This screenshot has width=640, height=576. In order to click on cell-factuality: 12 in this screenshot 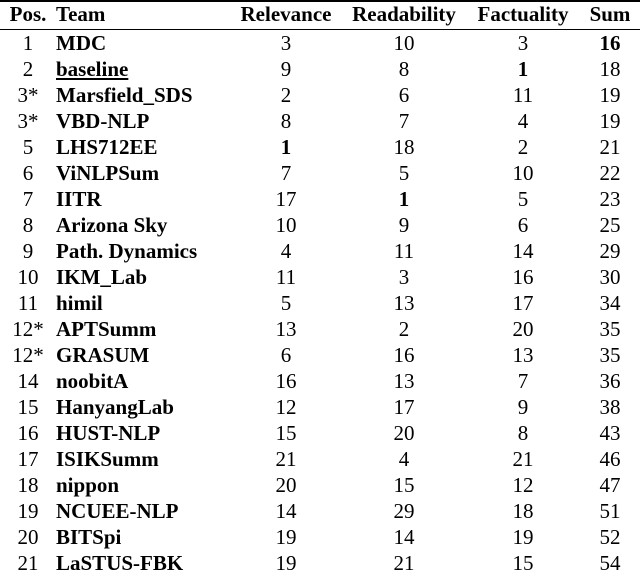, I will do `click(523, 485)`.